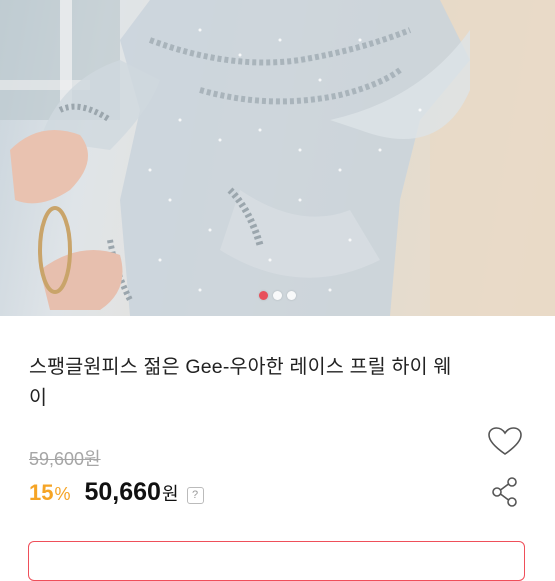  I want to click on heart-icon, so click(505, 442).